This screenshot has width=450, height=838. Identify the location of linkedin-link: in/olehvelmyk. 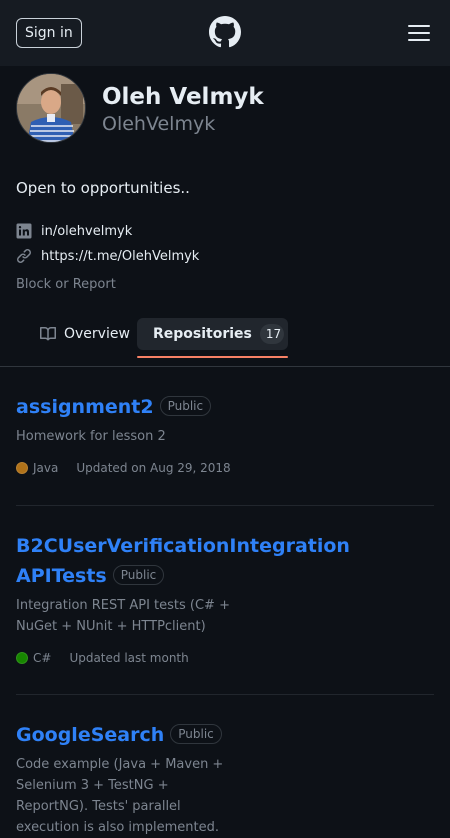
(74, 231).